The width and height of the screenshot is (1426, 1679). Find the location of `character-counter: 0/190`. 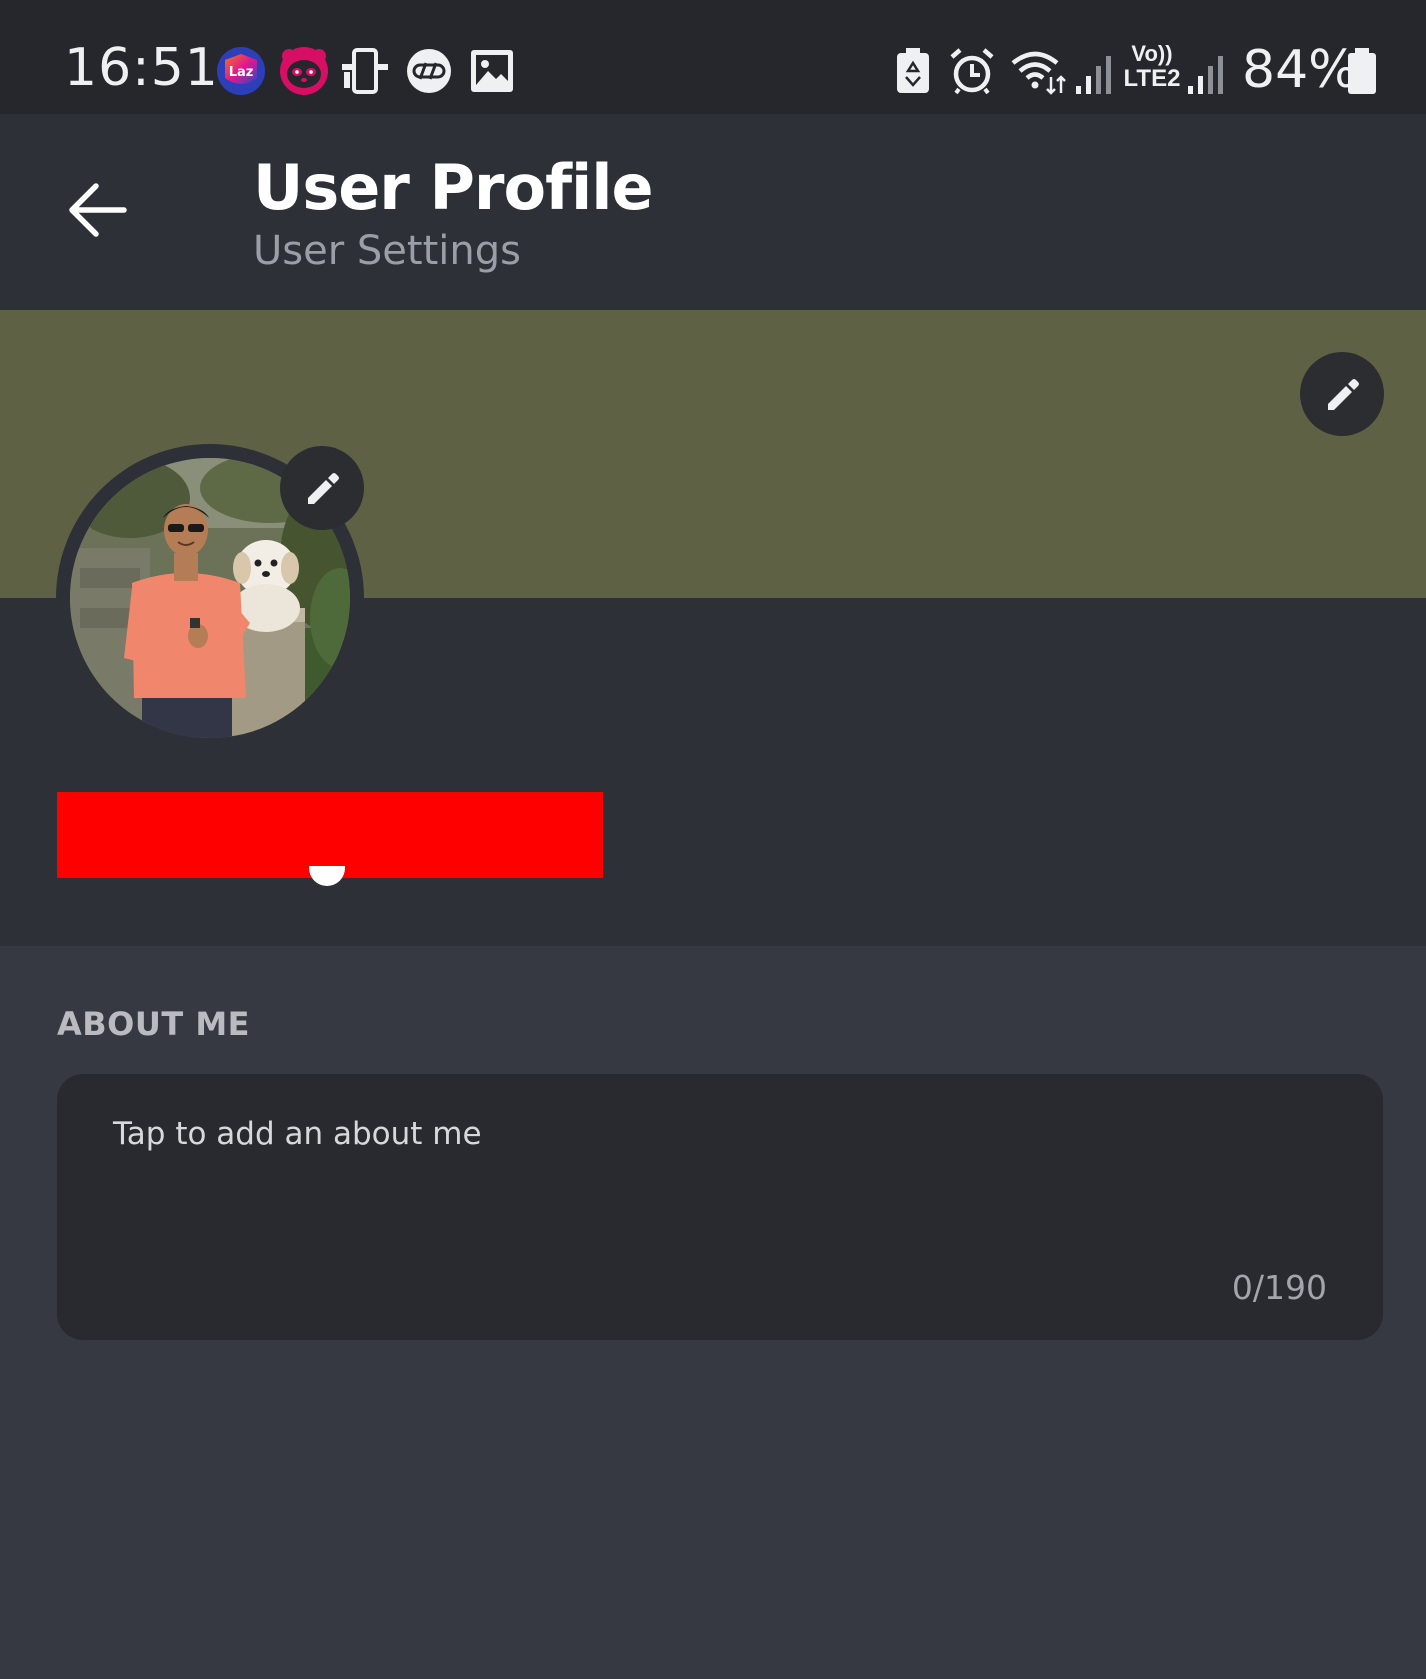

character-counter: 0/190 is located at coordinates (1279, 1287).